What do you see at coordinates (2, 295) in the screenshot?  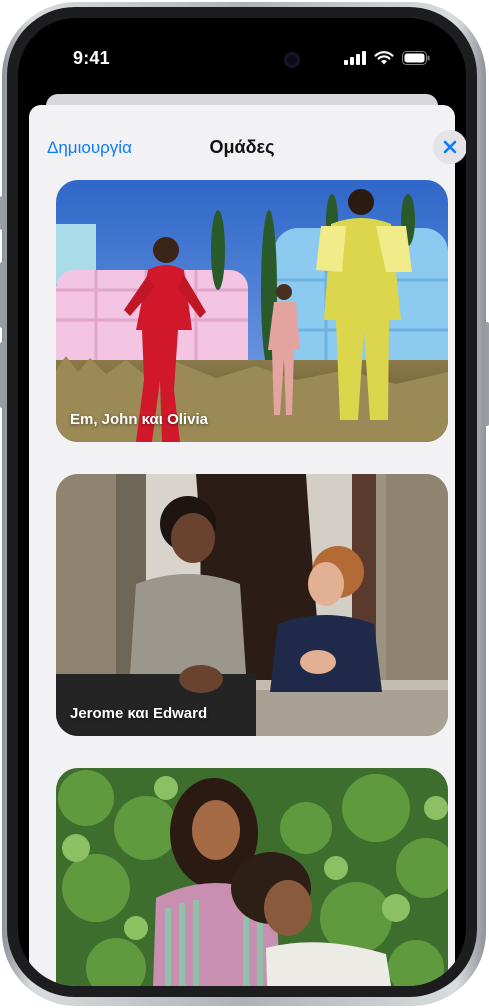 I see `volume-up-button` at bounding box center [2, 295].